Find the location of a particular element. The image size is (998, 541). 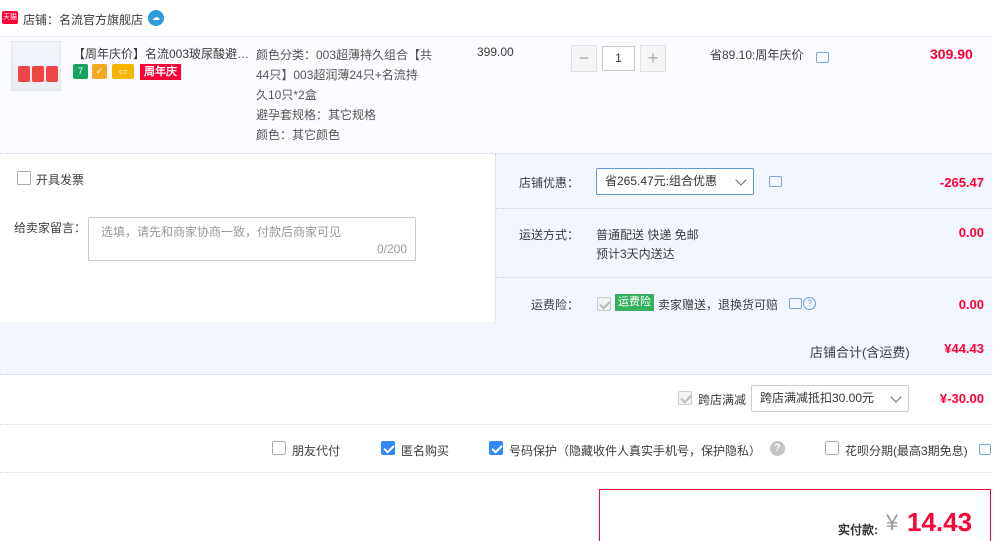

sku-line: 避孕套规格：其它规格 is located at coordinates (316, 115).